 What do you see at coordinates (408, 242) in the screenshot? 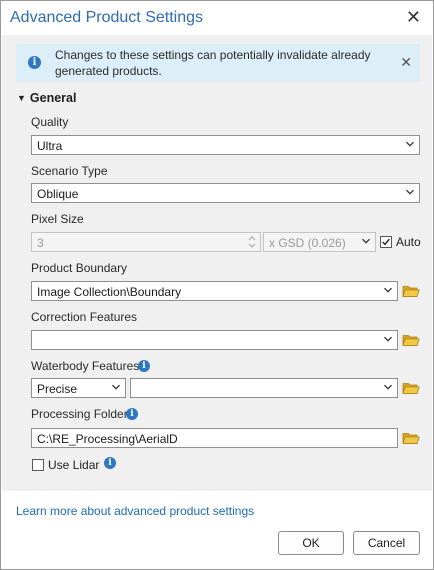
I see `auto-label: Auto` at bounding box center [408, 242].